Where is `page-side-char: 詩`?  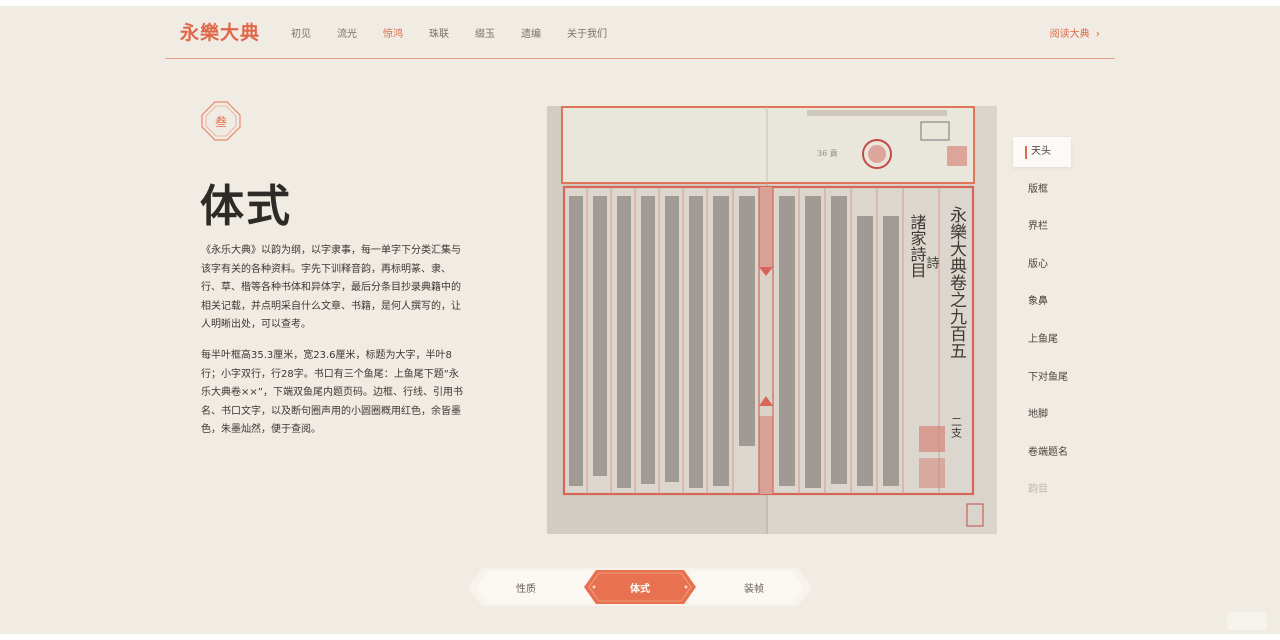 page-side-char: 詩 is located at coordinates (932, 262).